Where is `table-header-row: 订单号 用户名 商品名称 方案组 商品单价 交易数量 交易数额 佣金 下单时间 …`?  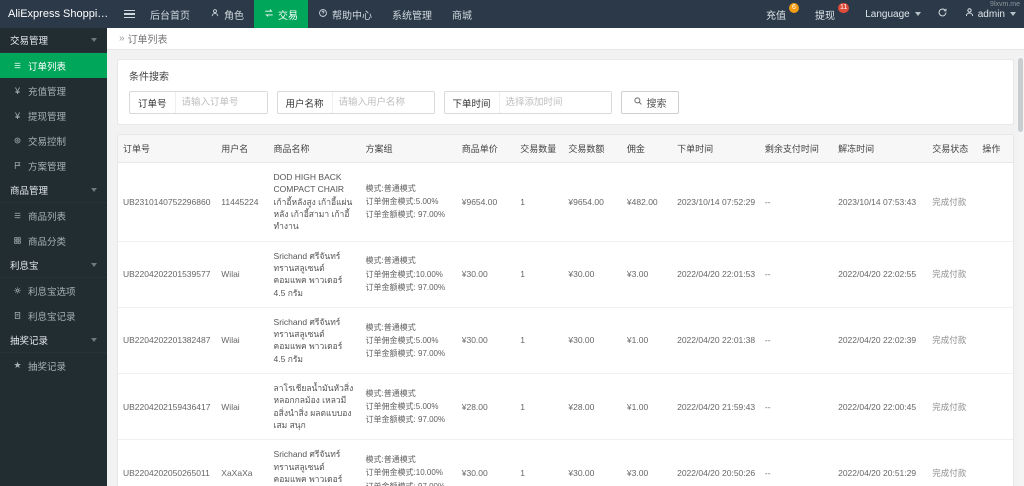
table-header-row: 订单号 用户名 商品名称 方案组 商品单价 交易数量 交易数额 佣金 下单时间 … is located at coordinates (565, 149).